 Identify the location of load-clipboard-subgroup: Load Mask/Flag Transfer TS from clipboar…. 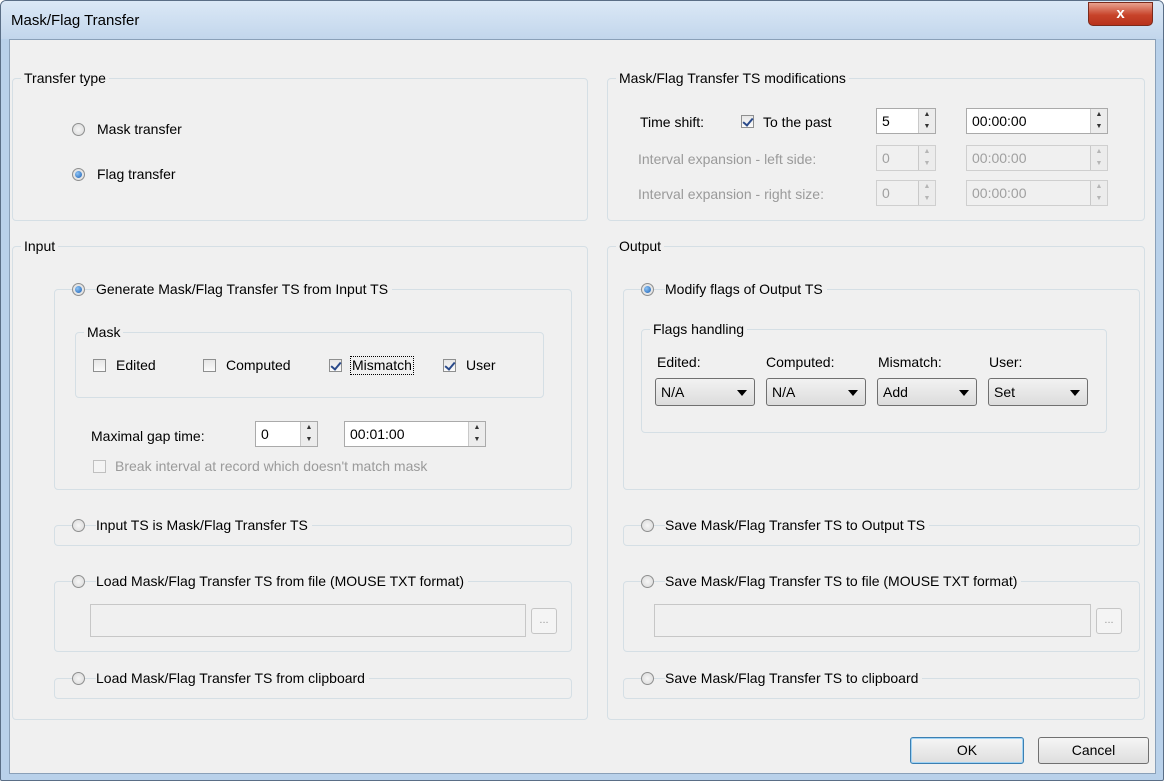
(313, 684).